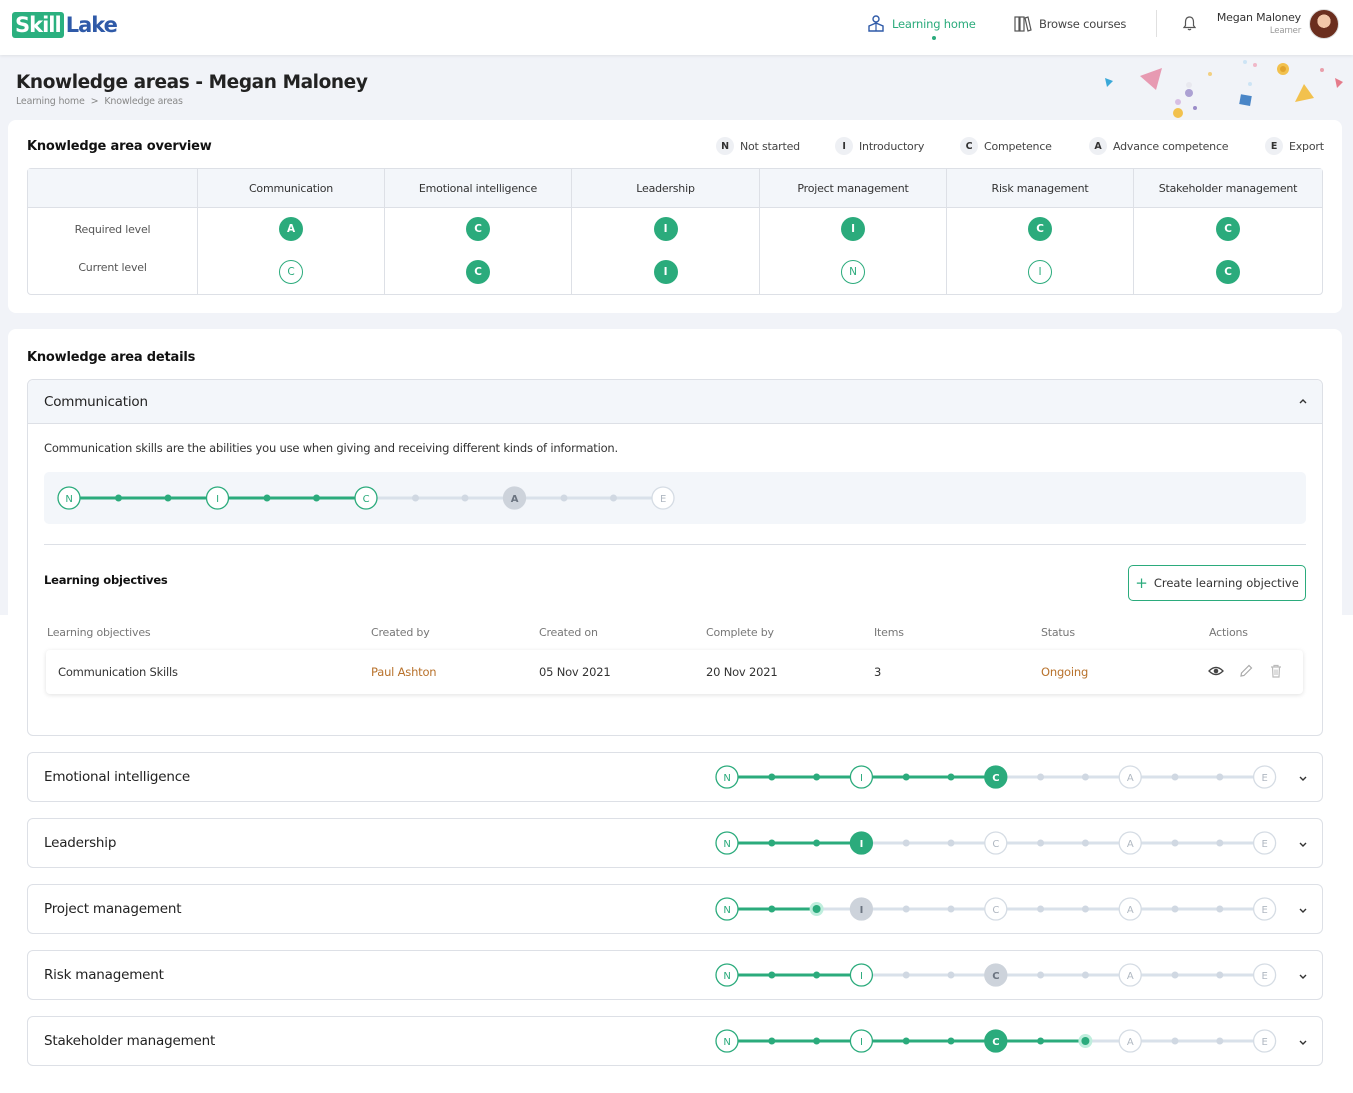 This screenshot has height=1093, width=1353. What do you see at coordinates (1085, 1041) in the screenshot?
I see `current-position-dot` at bounding box center [1085, 1041].